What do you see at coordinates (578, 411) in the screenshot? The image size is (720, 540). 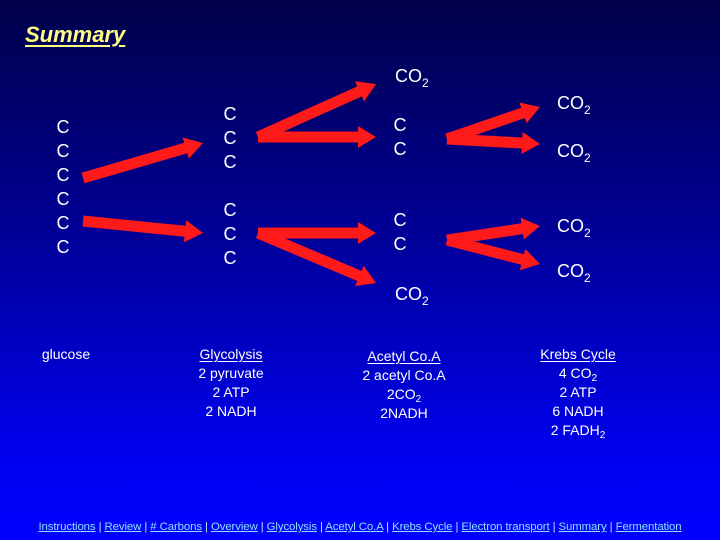 I see `stage-line: 6 NADH` at bounding box center [578, 411].